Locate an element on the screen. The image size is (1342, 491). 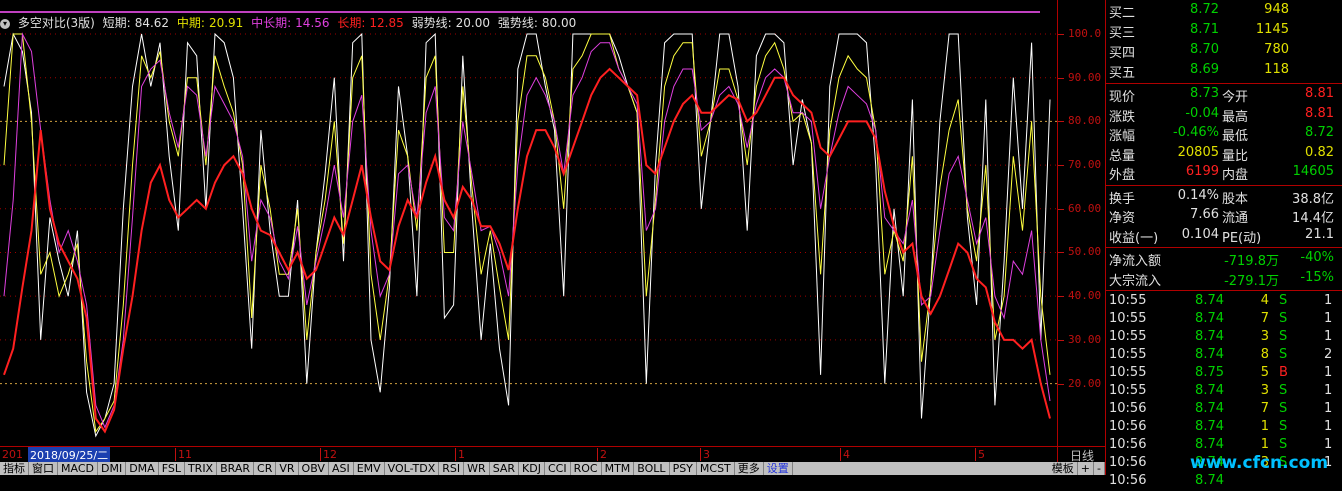
fund-value: 14.4亿 is located at coordinates (1313, 218).